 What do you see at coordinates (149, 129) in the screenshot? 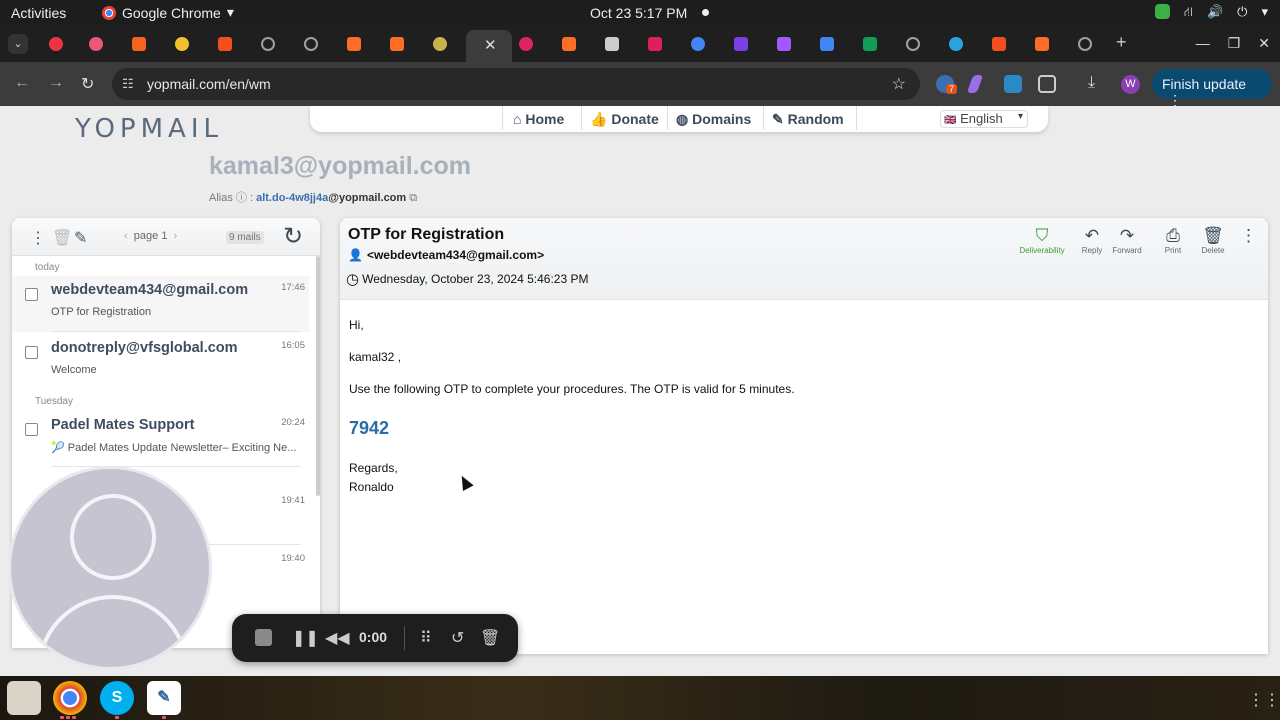
I see `yopmail-logo: YOPMAIL` at bounding box center [149, 129].